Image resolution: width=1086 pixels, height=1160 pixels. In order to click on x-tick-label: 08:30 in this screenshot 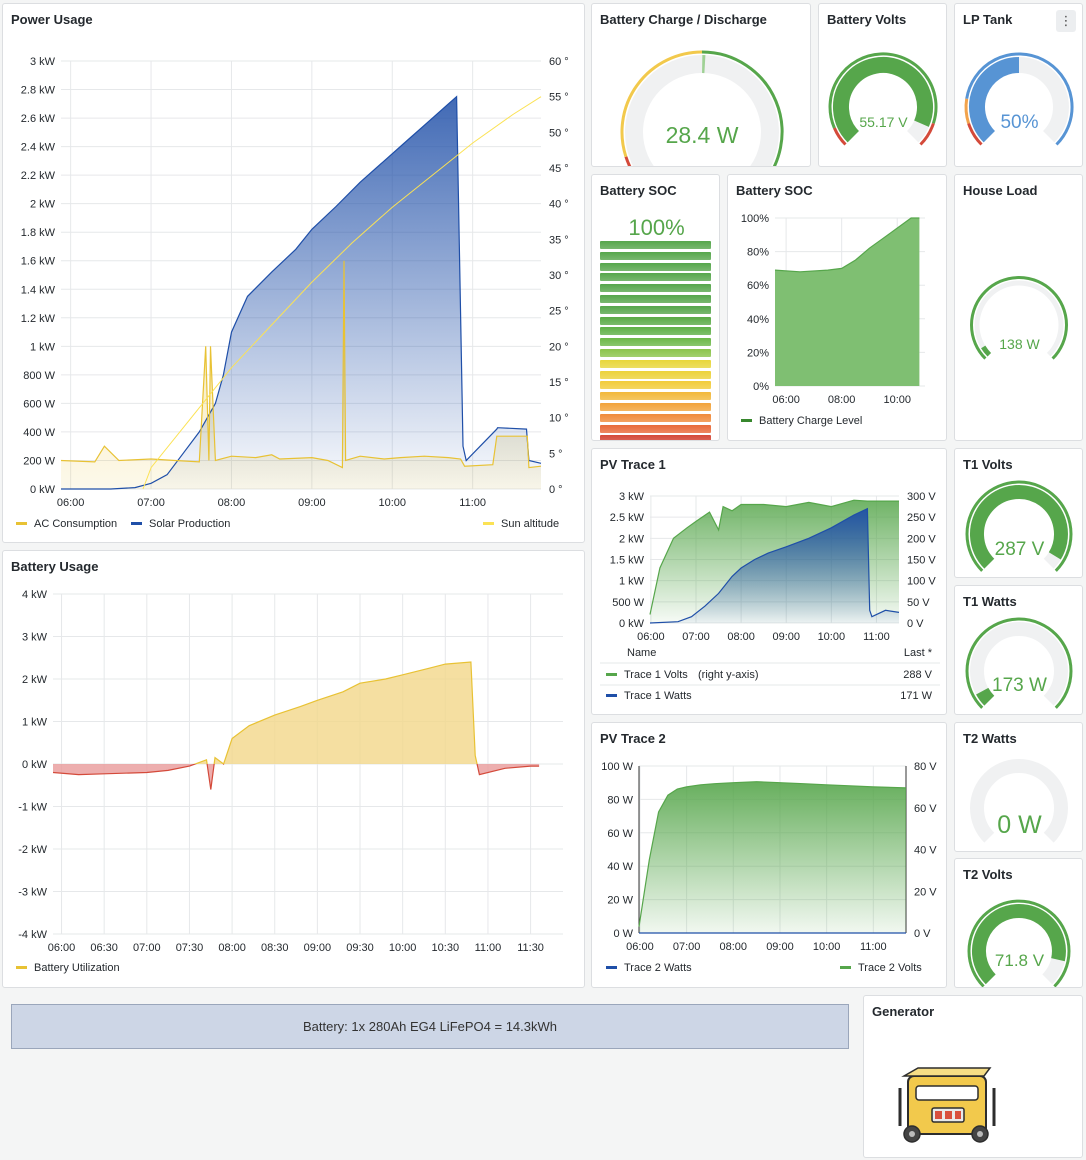, I will do `click(275, 948)`.